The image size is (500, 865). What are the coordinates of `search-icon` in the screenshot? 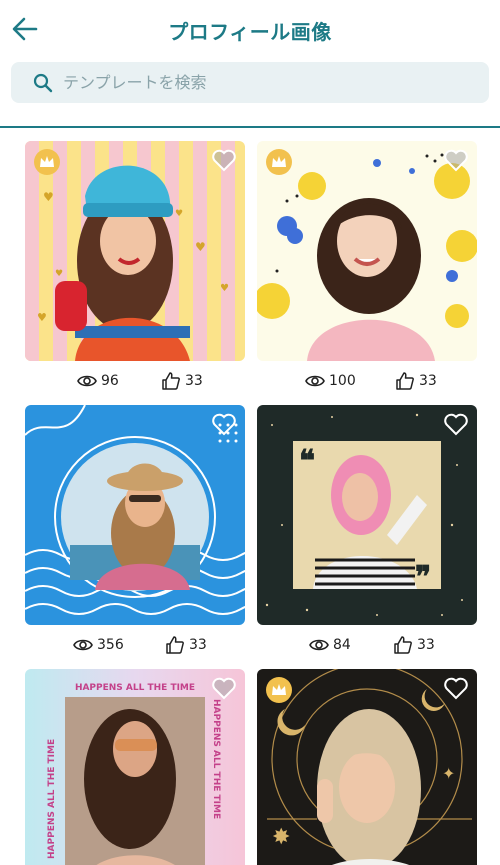 It's located at (43, 83).